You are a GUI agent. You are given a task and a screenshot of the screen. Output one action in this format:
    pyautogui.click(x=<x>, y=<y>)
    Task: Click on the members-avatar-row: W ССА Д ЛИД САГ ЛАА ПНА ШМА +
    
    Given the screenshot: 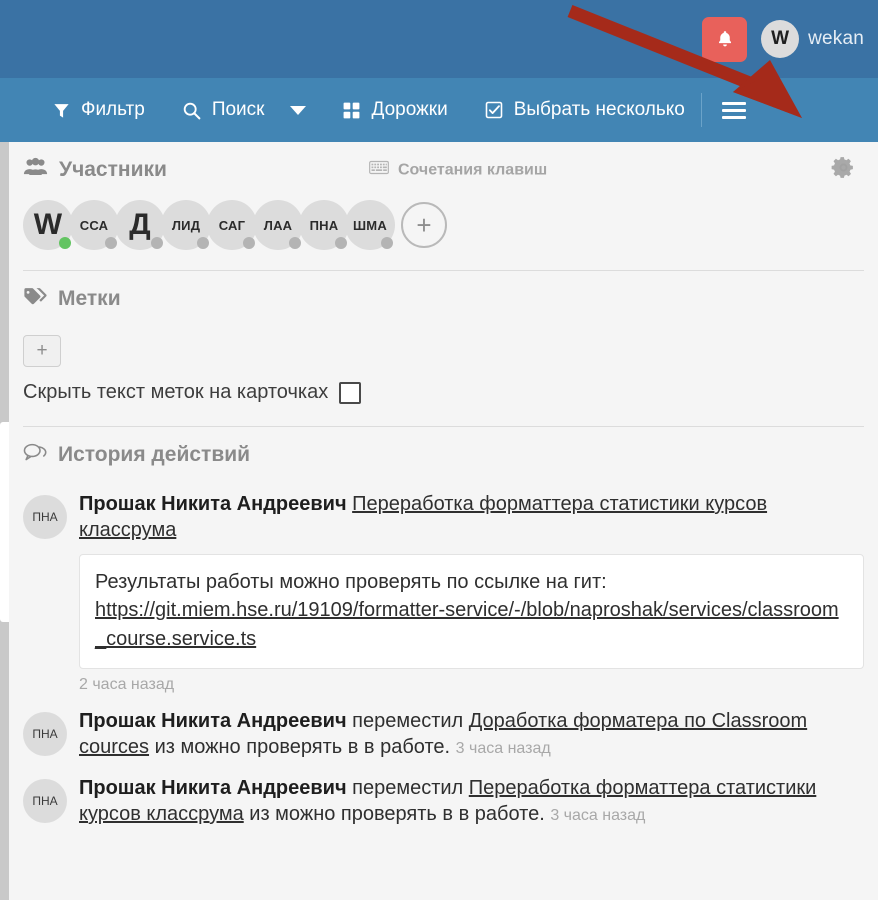 What is the action you would take?
    pyautogui.click(x=443, y=232)
    